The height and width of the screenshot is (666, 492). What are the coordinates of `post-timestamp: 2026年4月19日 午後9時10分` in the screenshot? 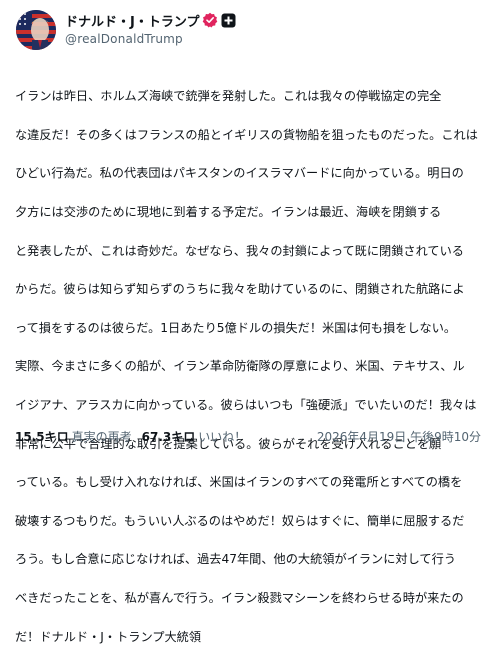 It's located at (399, 436).